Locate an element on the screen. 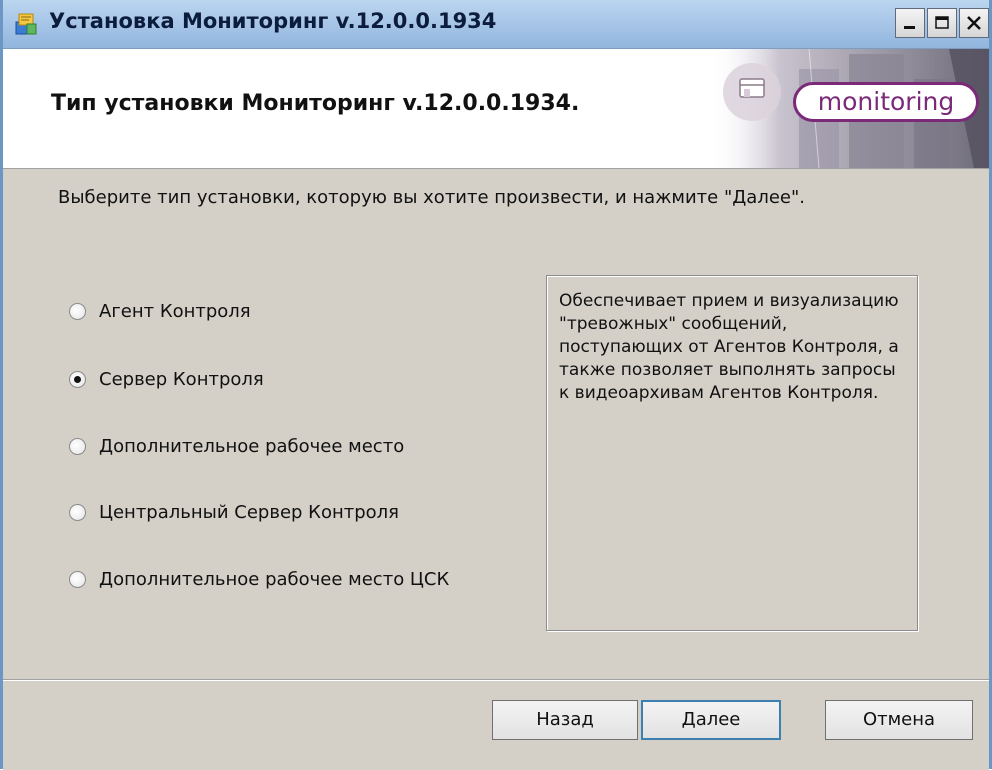  option-additional-workplace: Дополнительное рабочее место is located at coordinates (236, 446).